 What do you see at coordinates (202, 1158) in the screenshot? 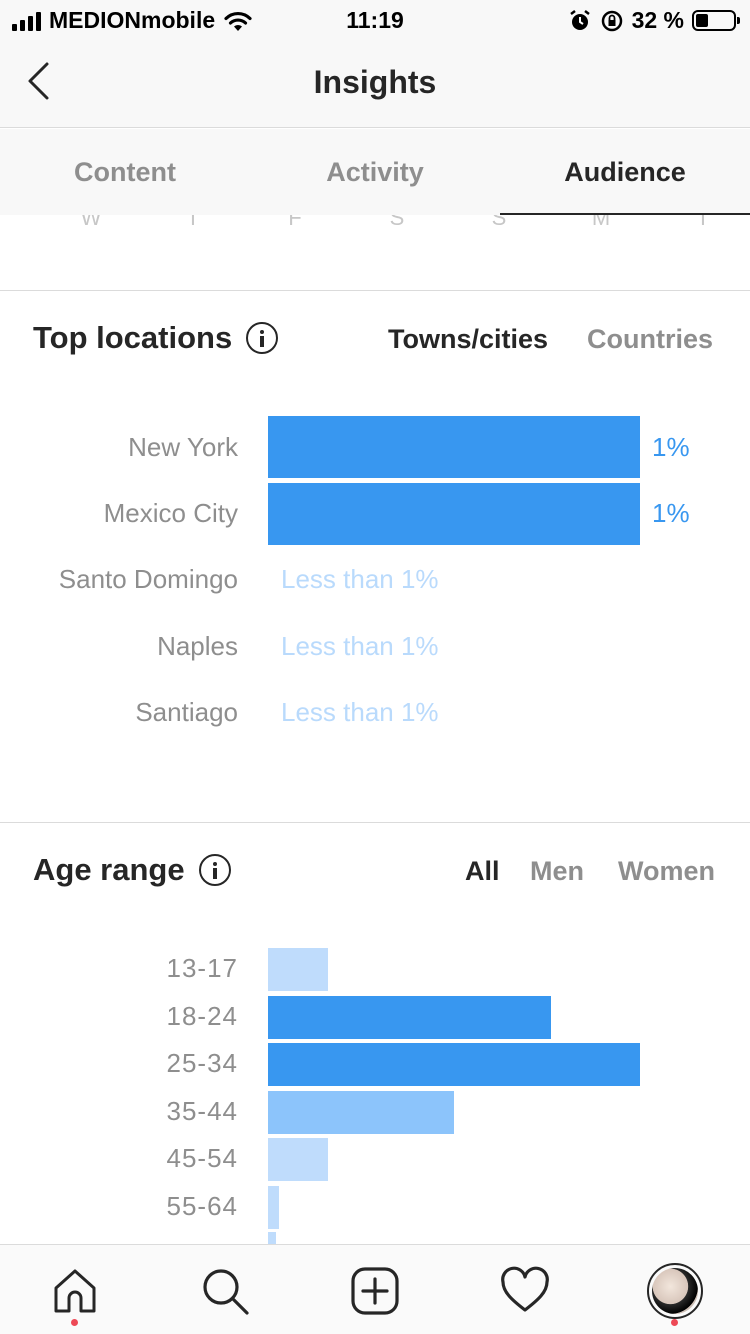
I see `age-label: 45-54` at bounding box center [202, 1158].